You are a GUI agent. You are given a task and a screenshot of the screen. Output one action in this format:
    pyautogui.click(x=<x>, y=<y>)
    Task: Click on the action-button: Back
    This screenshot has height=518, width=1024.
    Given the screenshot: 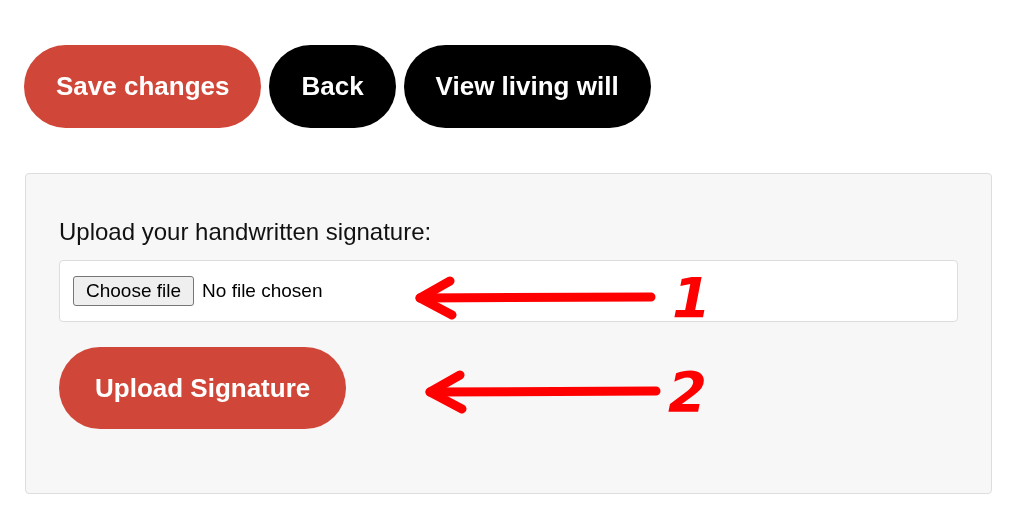 What is the action you would take?
    pyautogui.click(x=332, y=86)
    